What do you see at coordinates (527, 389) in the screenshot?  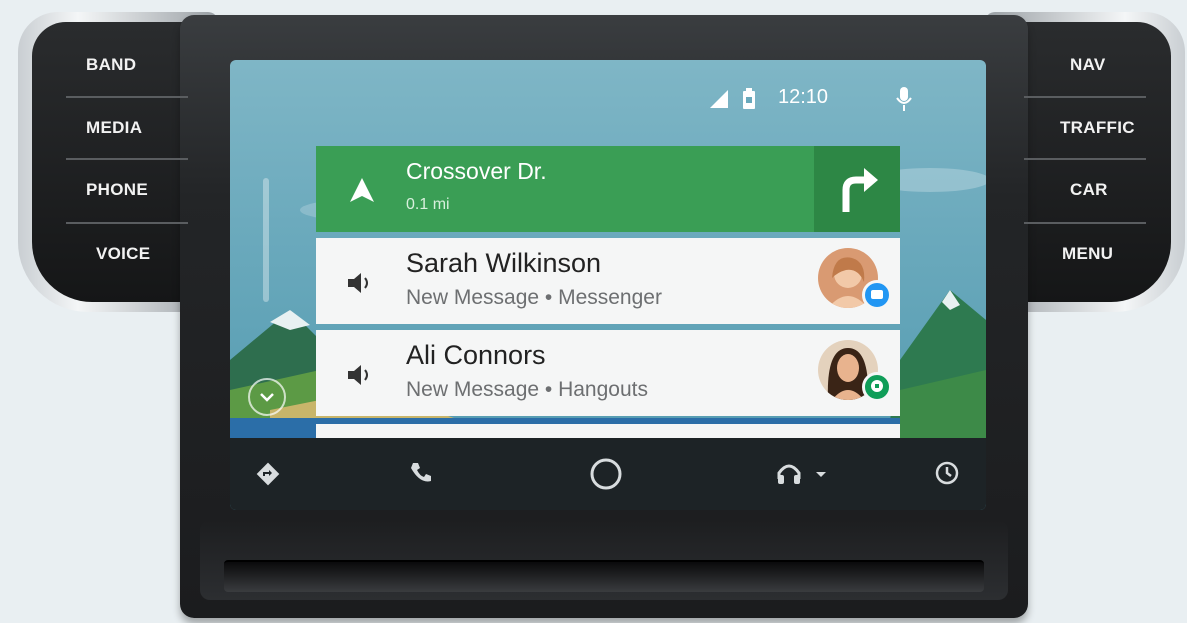 I see `message-subtitle: New Message • Hangouts` at bounding box center [527, 389].